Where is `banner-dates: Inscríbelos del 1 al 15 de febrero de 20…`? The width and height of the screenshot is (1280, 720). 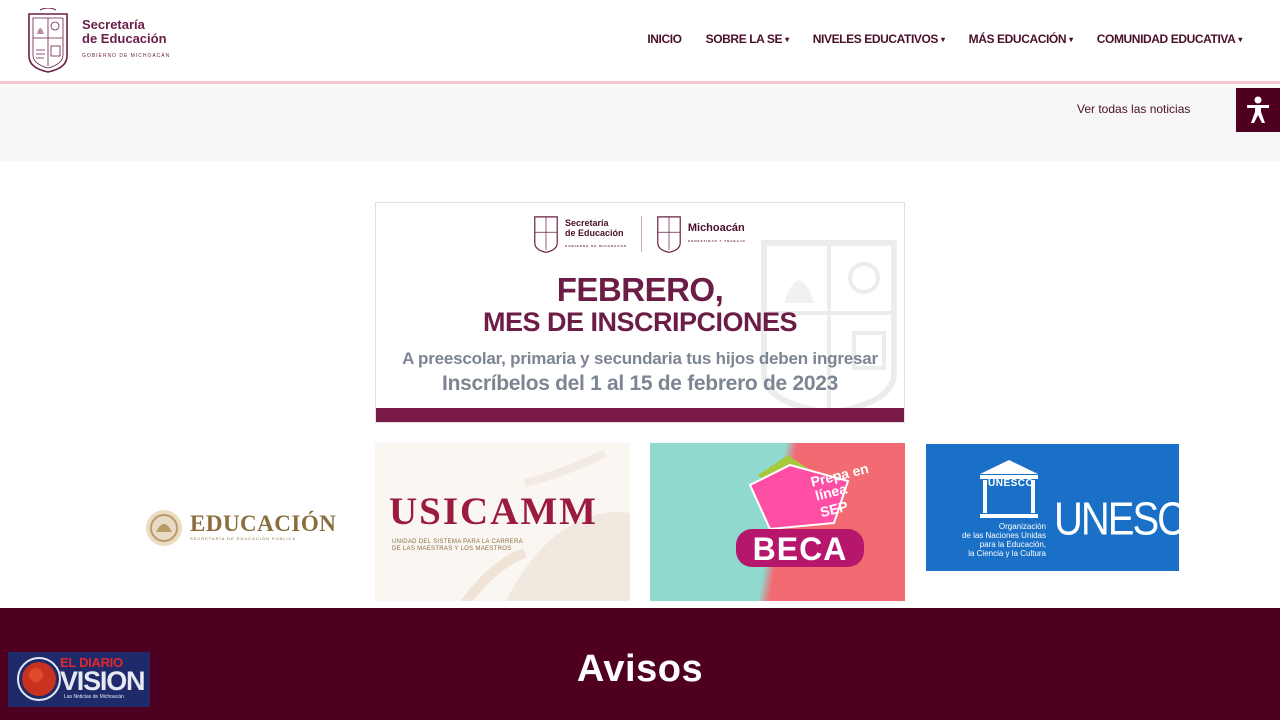
banner-dates: Inscríbelos del 1 al 15 de febrero de 20… is located at coordinates (640, 383).